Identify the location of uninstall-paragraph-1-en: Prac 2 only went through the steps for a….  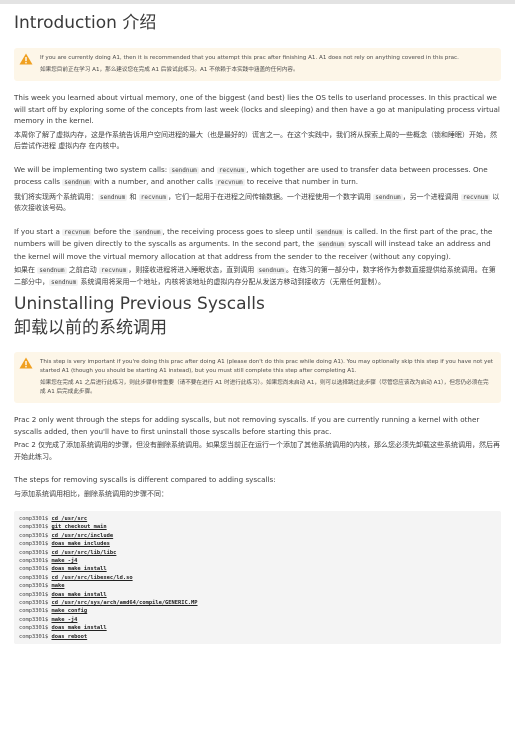
(247, 425).